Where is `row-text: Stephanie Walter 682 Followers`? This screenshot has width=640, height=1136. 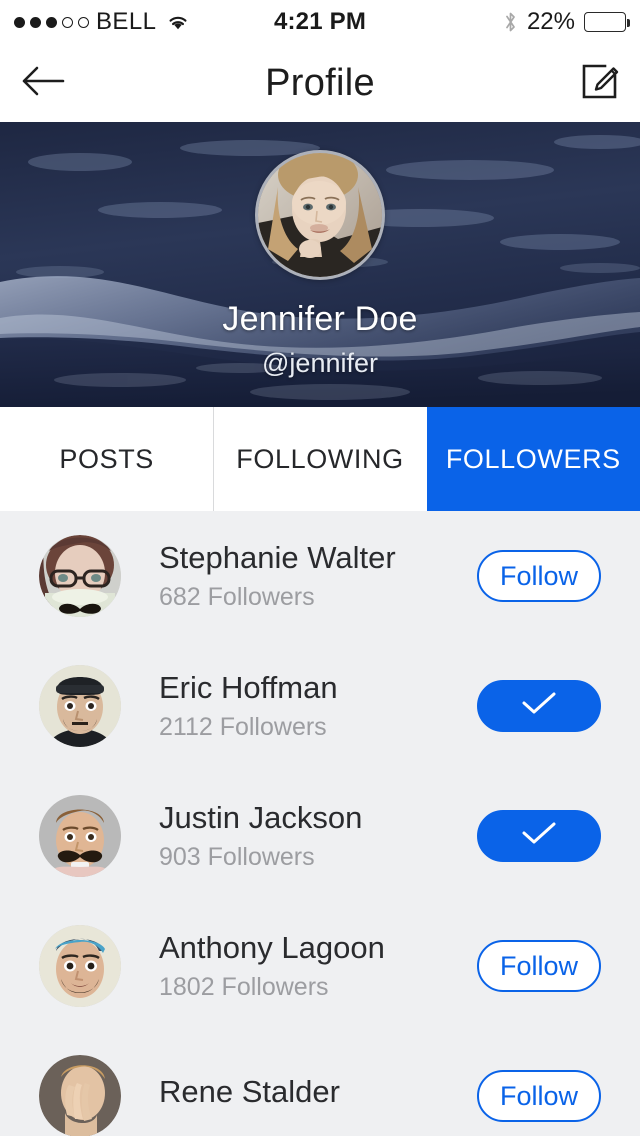 row-text: Stephanie Walter 682 Followers is located at coordinates (318, 576).